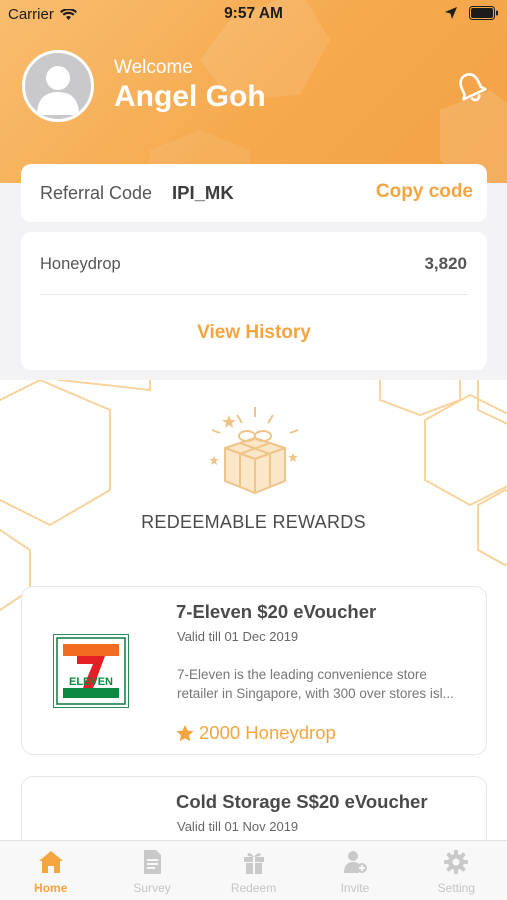 The image size is (507, 900). I want to click on referral-code: IPI_MK, so click(203, 192).